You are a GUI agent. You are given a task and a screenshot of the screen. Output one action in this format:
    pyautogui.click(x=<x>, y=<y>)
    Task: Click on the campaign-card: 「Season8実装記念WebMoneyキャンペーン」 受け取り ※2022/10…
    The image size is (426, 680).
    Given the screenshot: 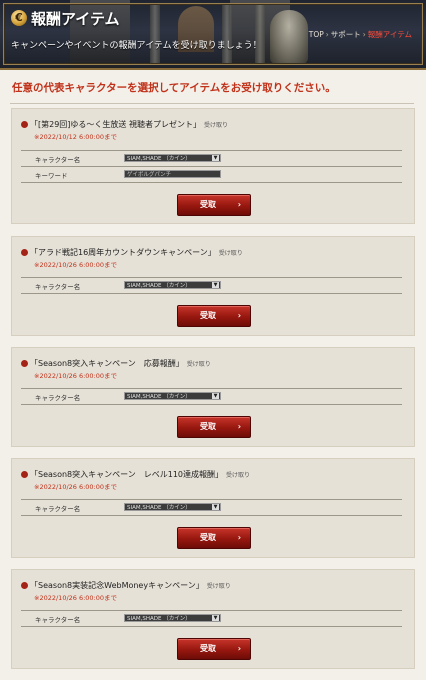 What is the action you would take?
    pyautogui.click(x=213, y=619)
    